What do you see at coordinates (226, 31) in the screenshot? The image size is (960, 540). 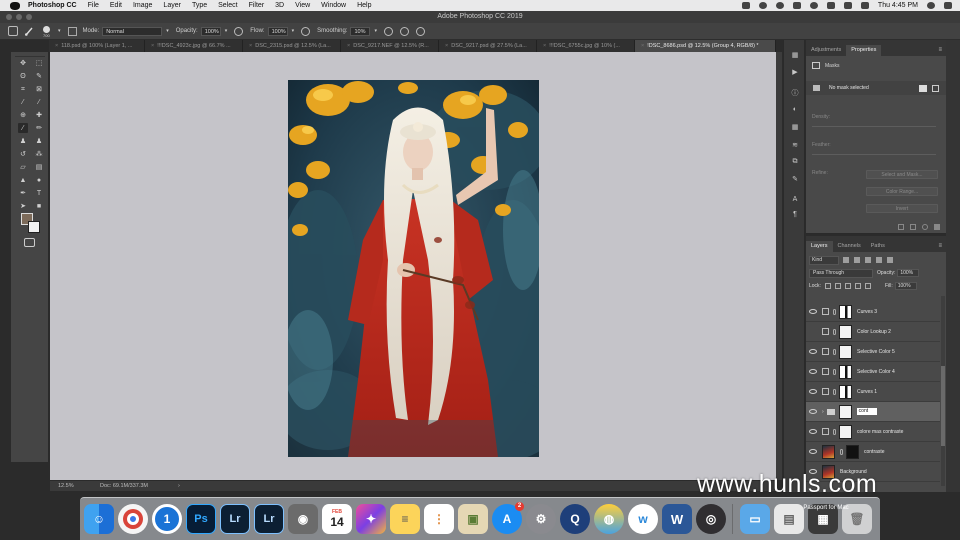 I see `opacity-chevron-icon: ▾` at bounding box center [226, 31].